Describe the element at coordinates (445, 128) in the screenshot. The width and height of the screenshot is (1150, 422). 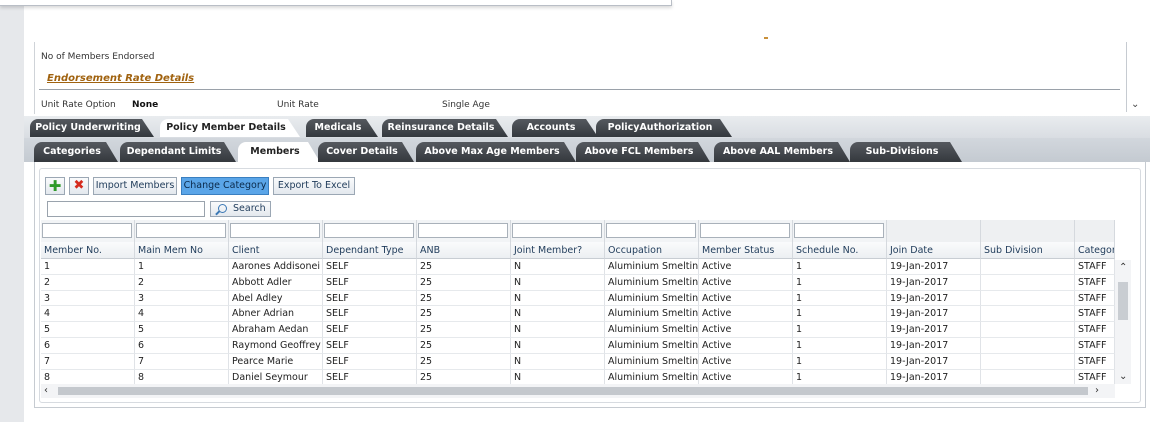
I see `tab-reinsurance-details: Reinsurance Details` at that location.